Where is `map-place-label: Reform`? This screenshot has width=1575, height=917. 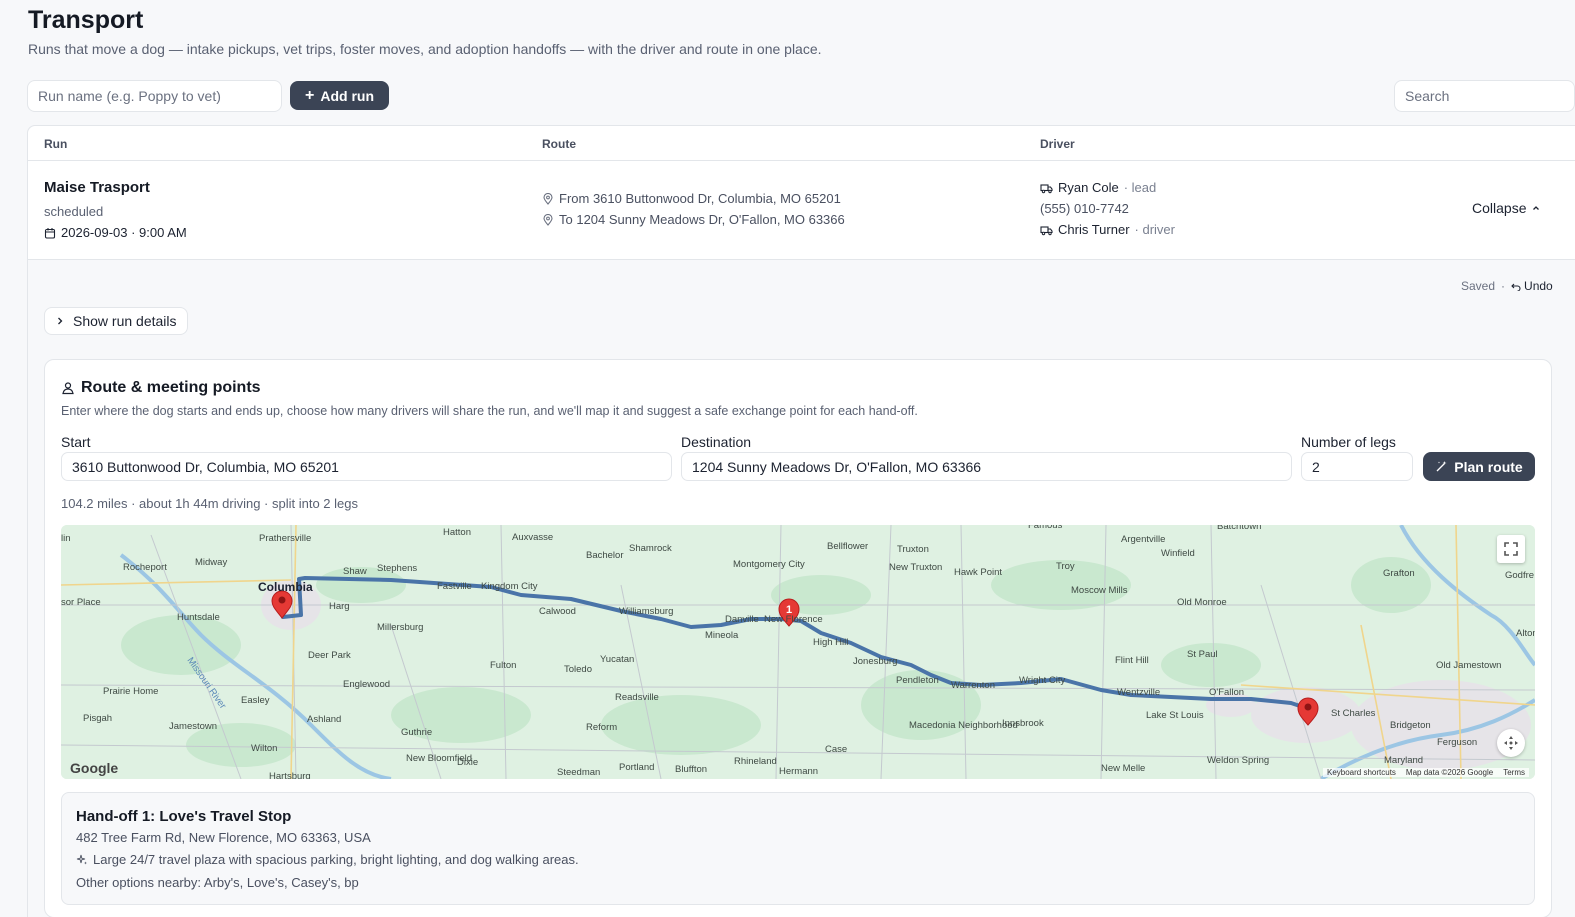
map-place-label: Reform is located at coordinates (601, 727).